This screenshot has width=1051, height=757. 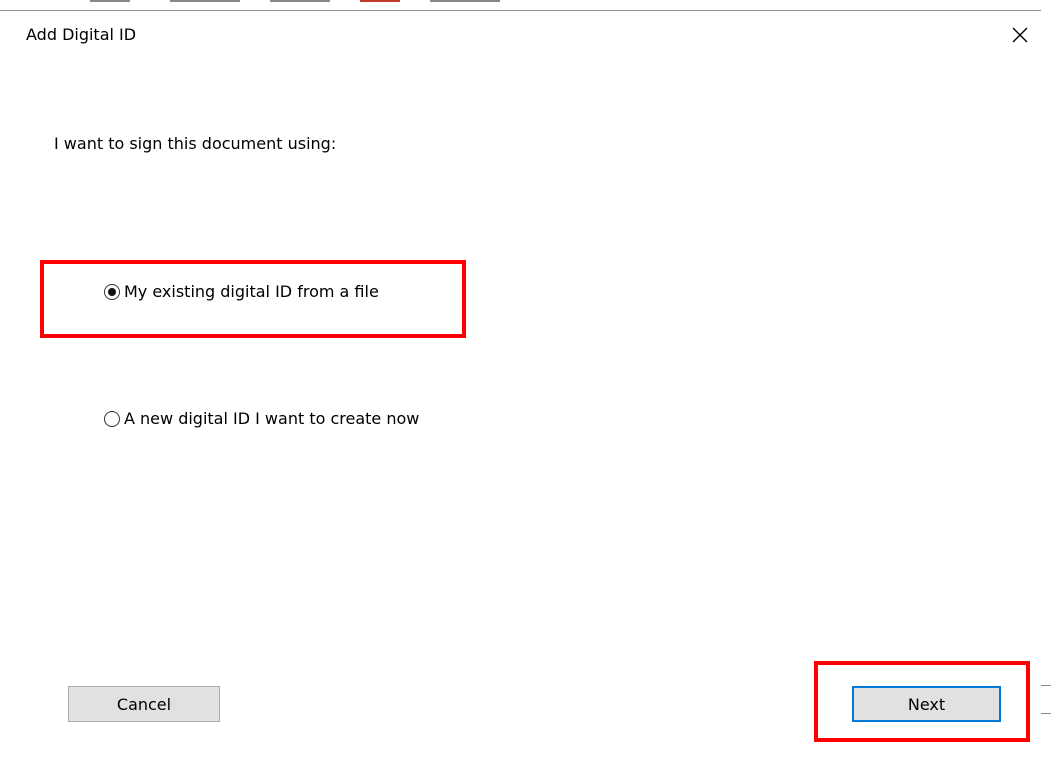 I want to click on background-window-peek, so click(x=280, y=1).